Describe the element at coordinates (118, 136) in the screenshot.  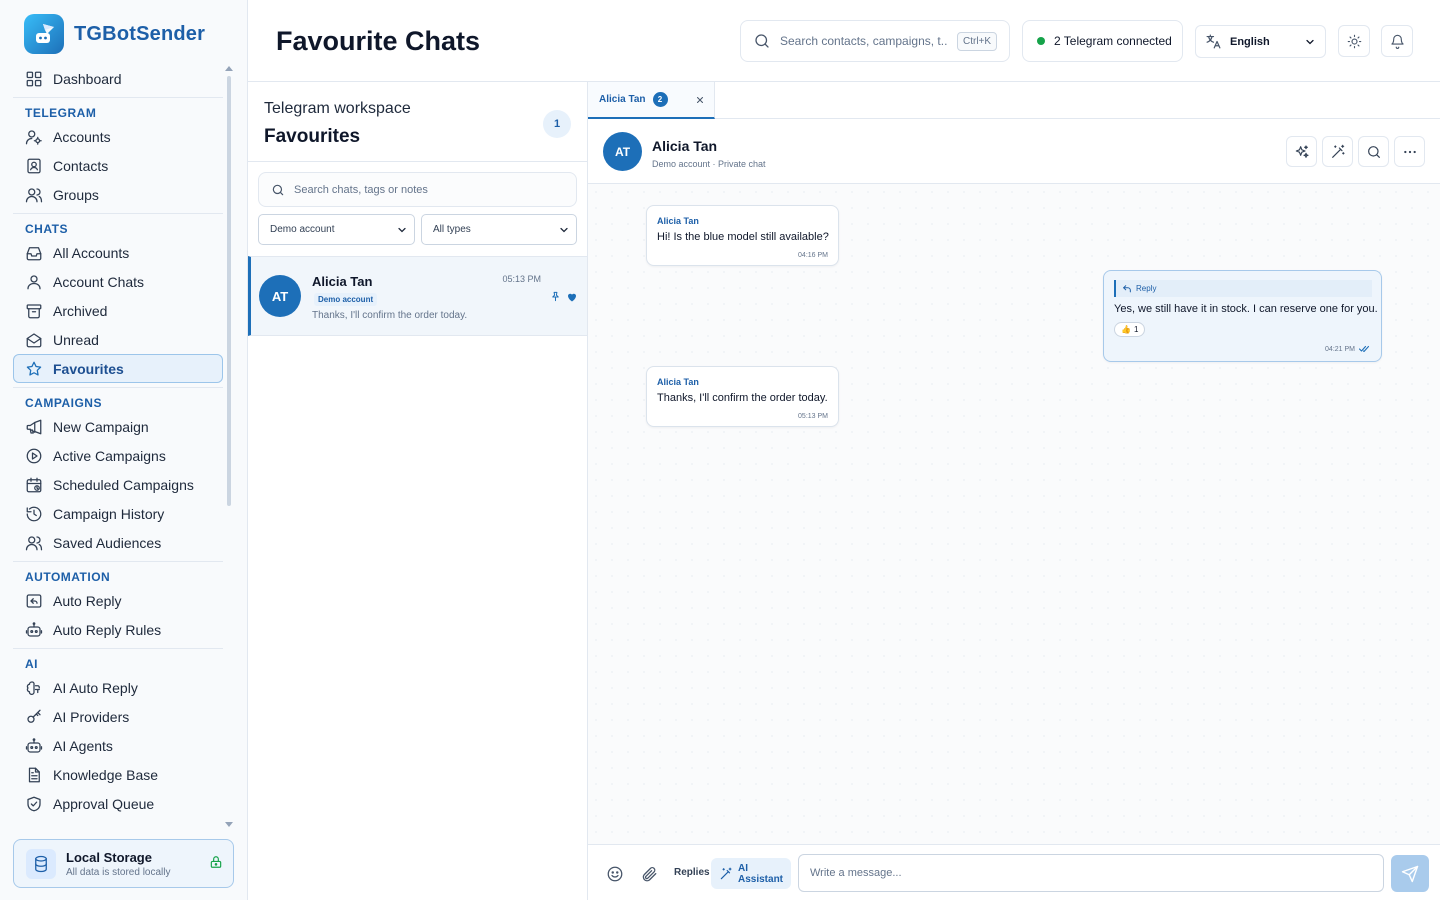
I see `sidebar-item-accounts: Accounts` at that location.